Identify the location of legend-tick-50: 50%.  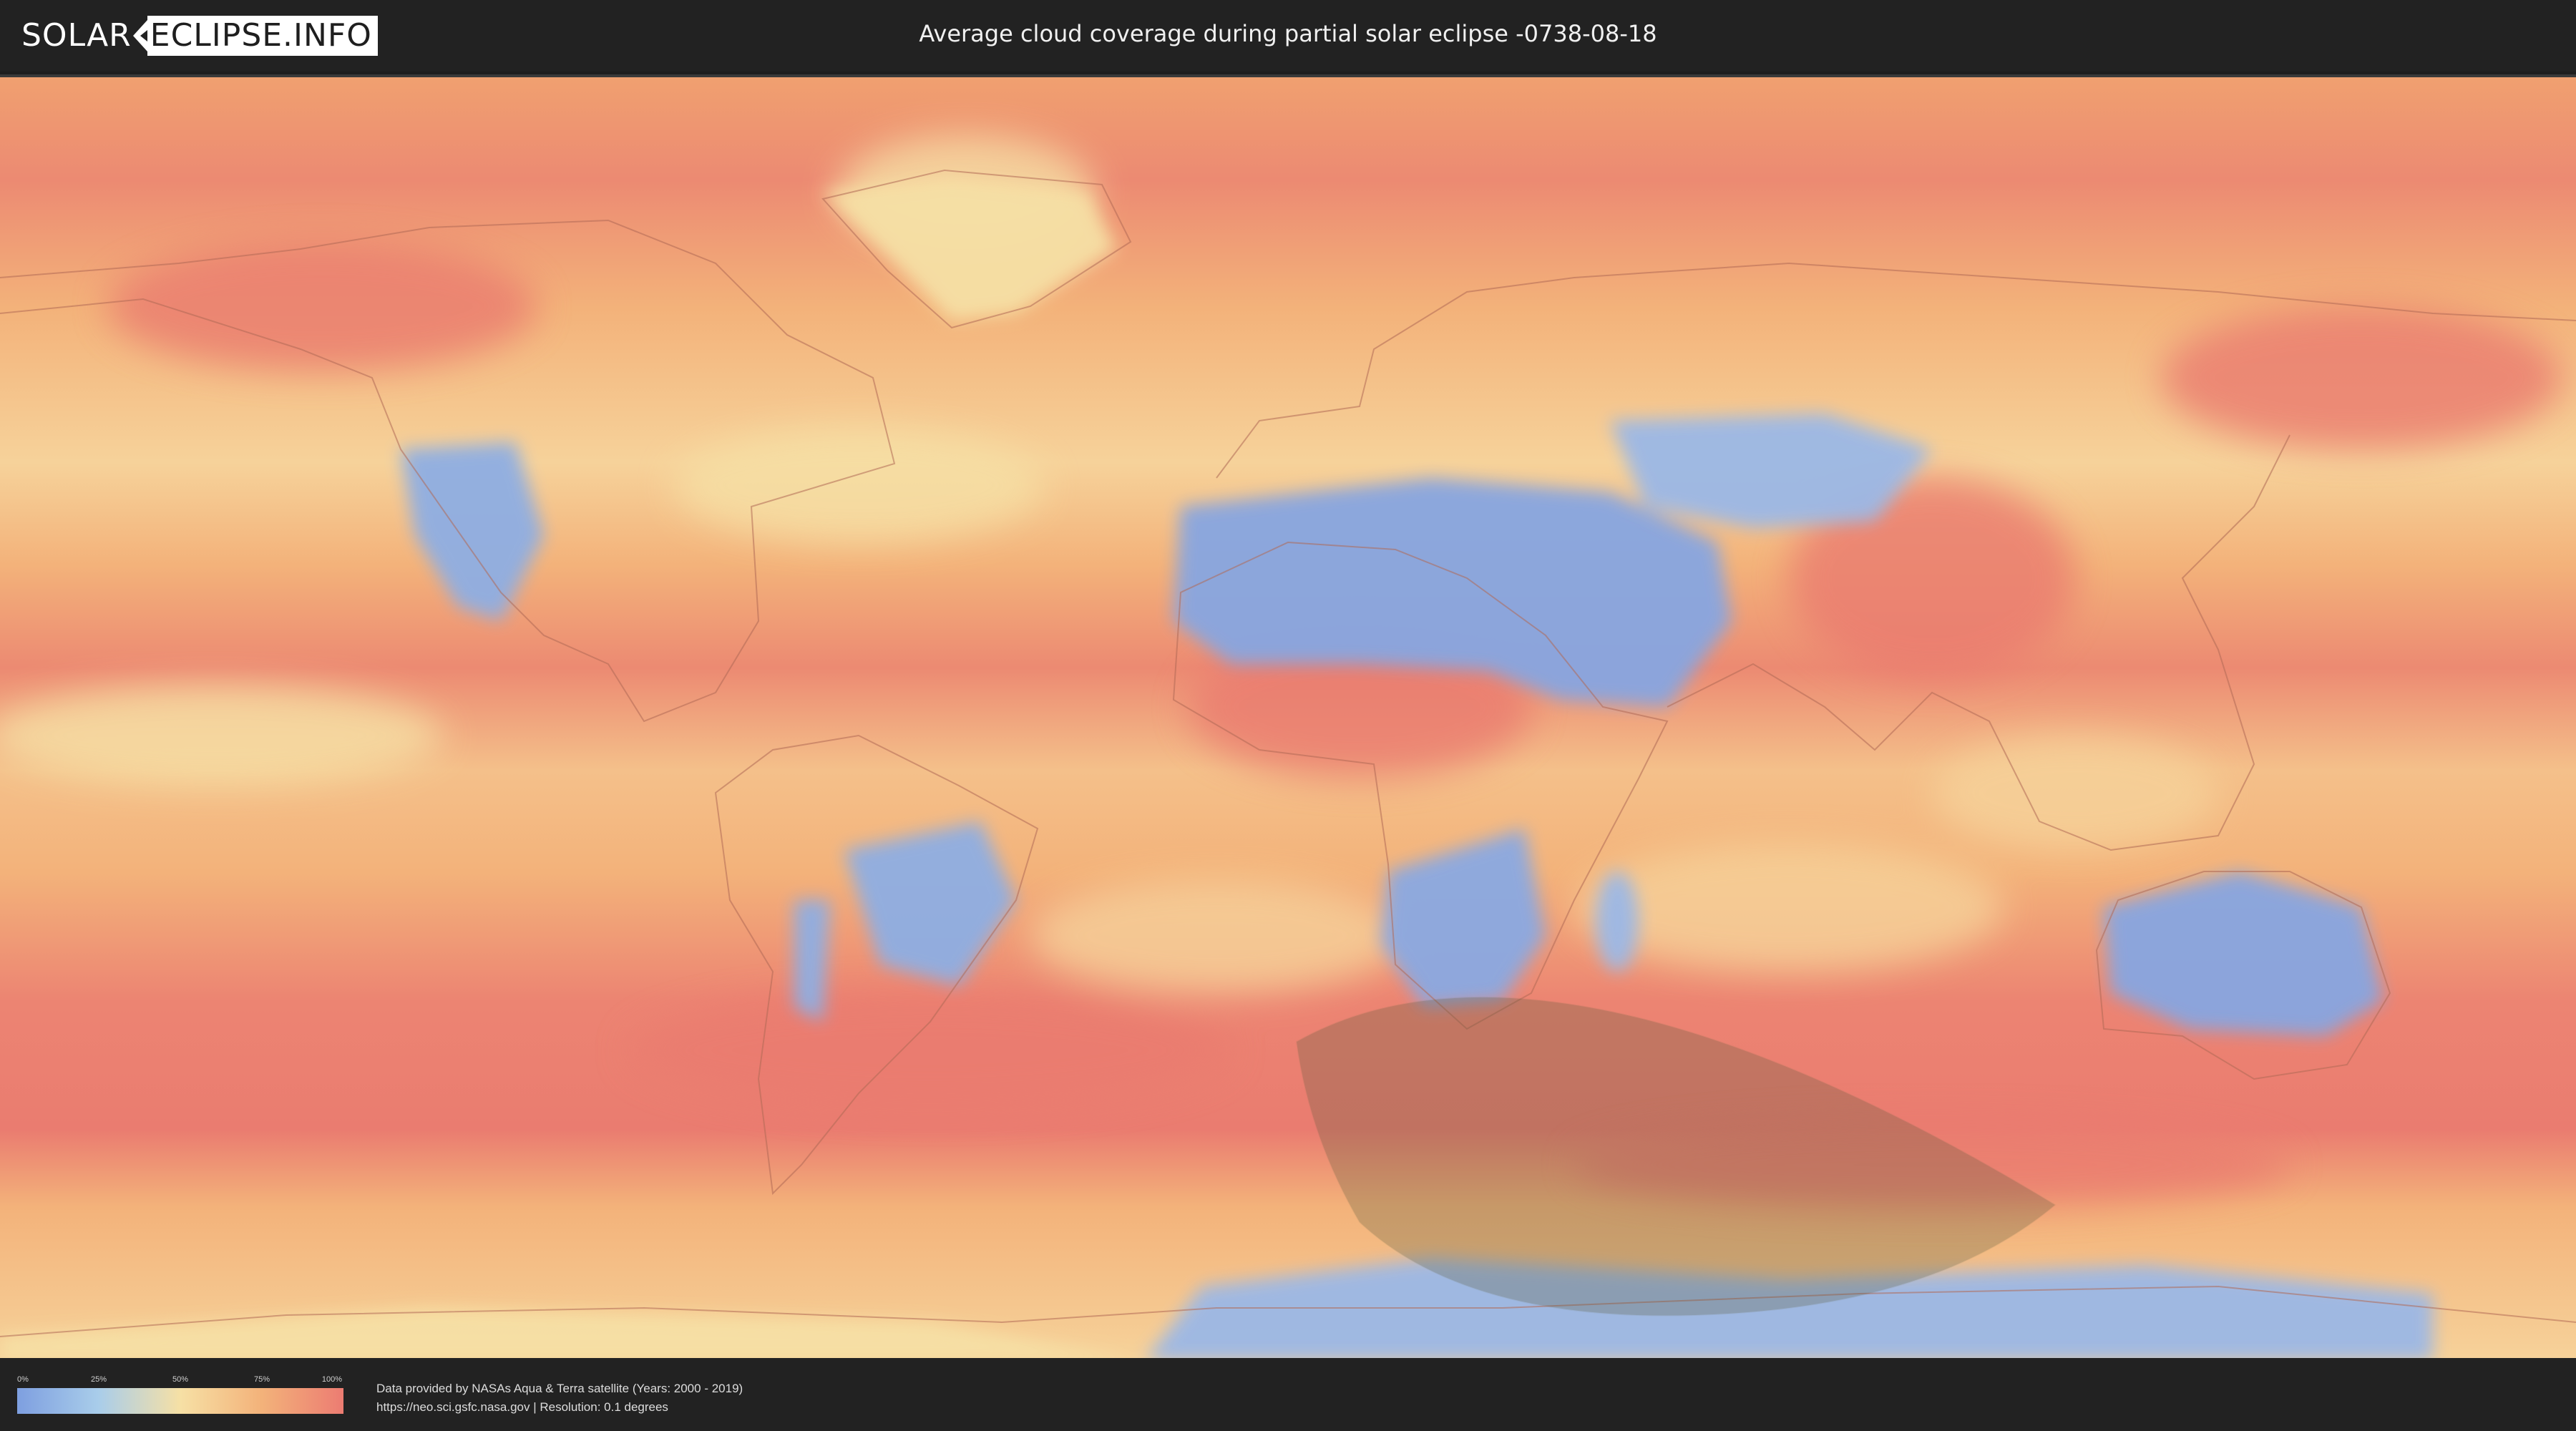
(180, 1379).